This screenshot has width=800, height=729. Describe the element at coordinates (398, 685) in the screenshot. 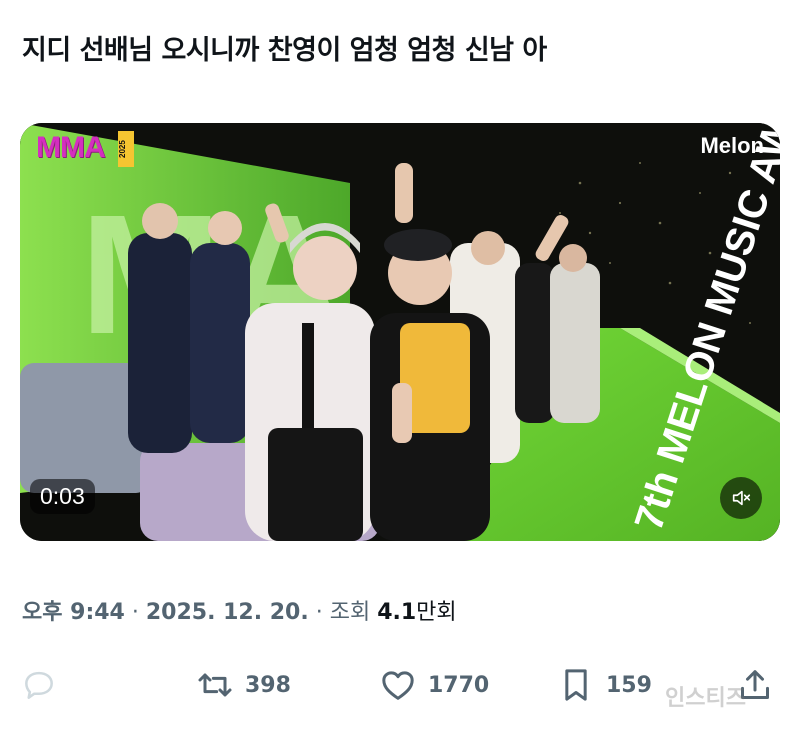

I see `heart-icon` at that location.